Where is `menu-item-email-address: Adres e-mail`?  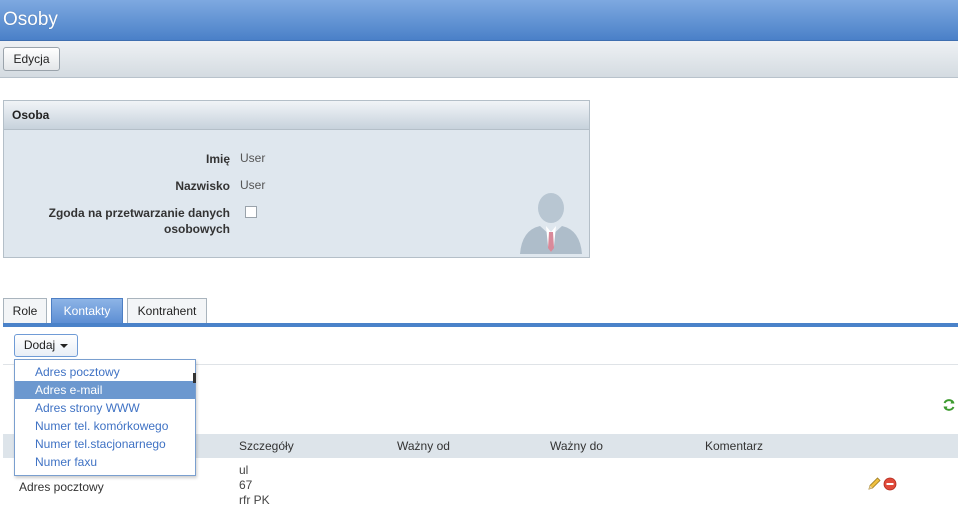 menu-item-email-address: Adres e-mail is located at coordinates (105, 390).